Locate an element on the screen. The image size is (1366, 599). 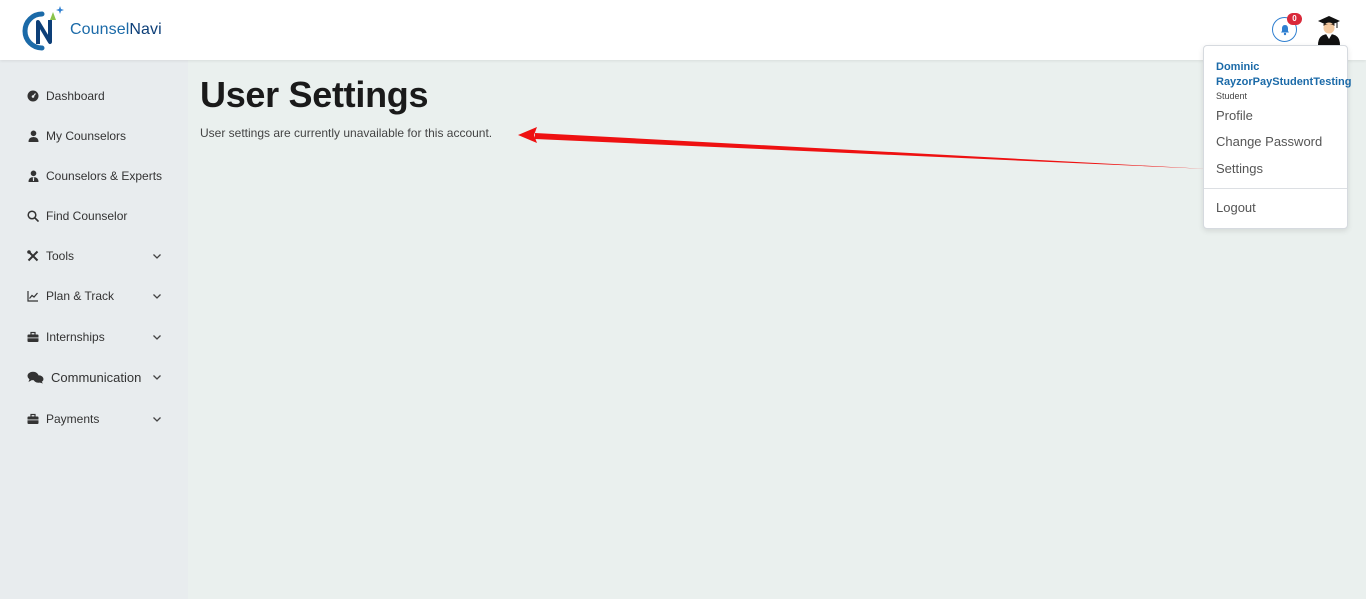
dashboard-gauge-icon is located at coordinates (33, 96).